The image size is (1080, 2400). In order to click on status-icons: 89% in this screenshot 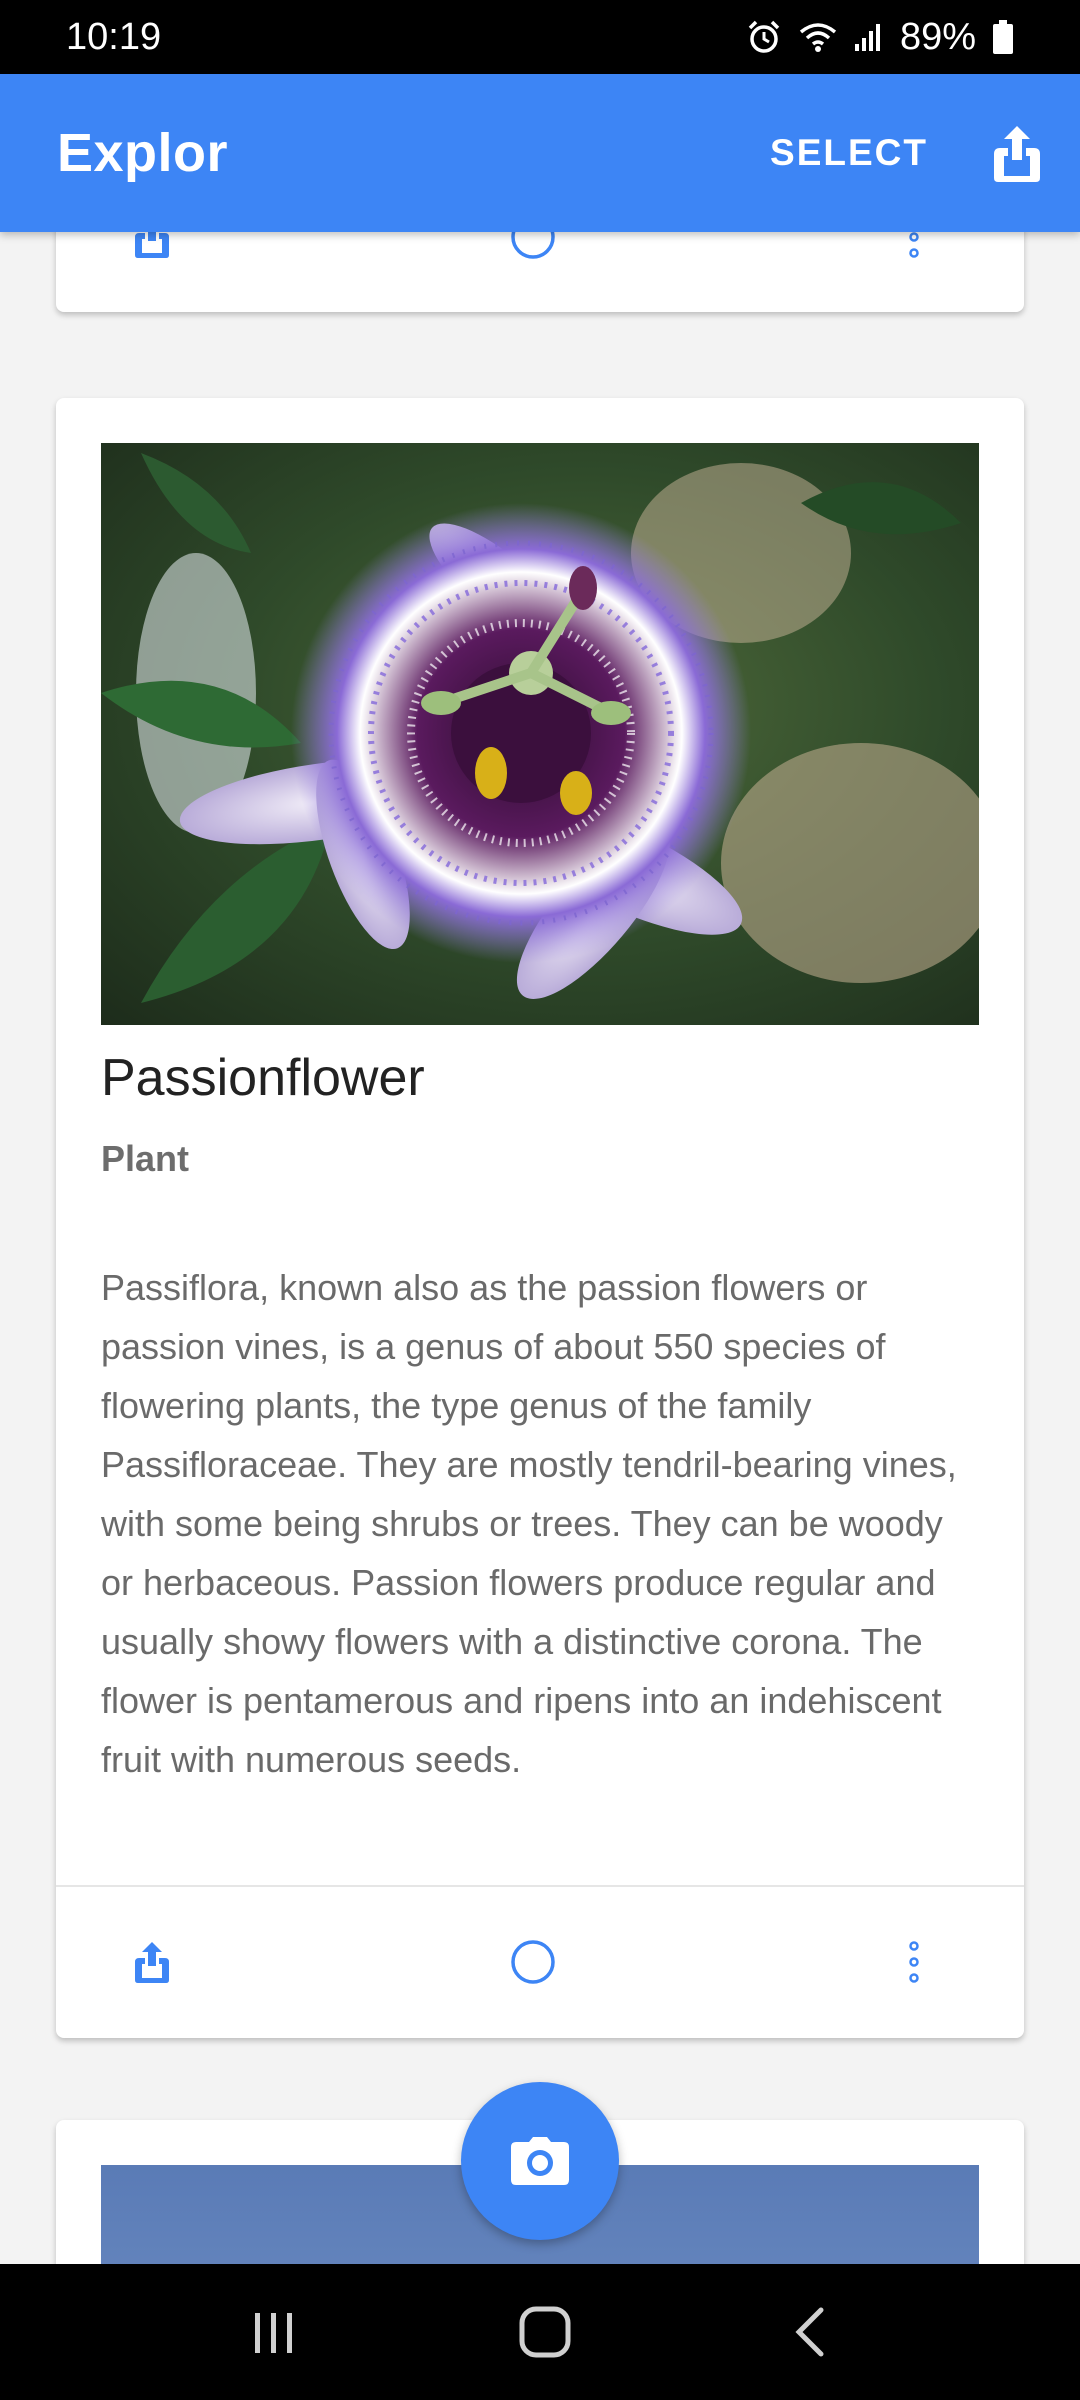, I will do `click(880, 37)`.